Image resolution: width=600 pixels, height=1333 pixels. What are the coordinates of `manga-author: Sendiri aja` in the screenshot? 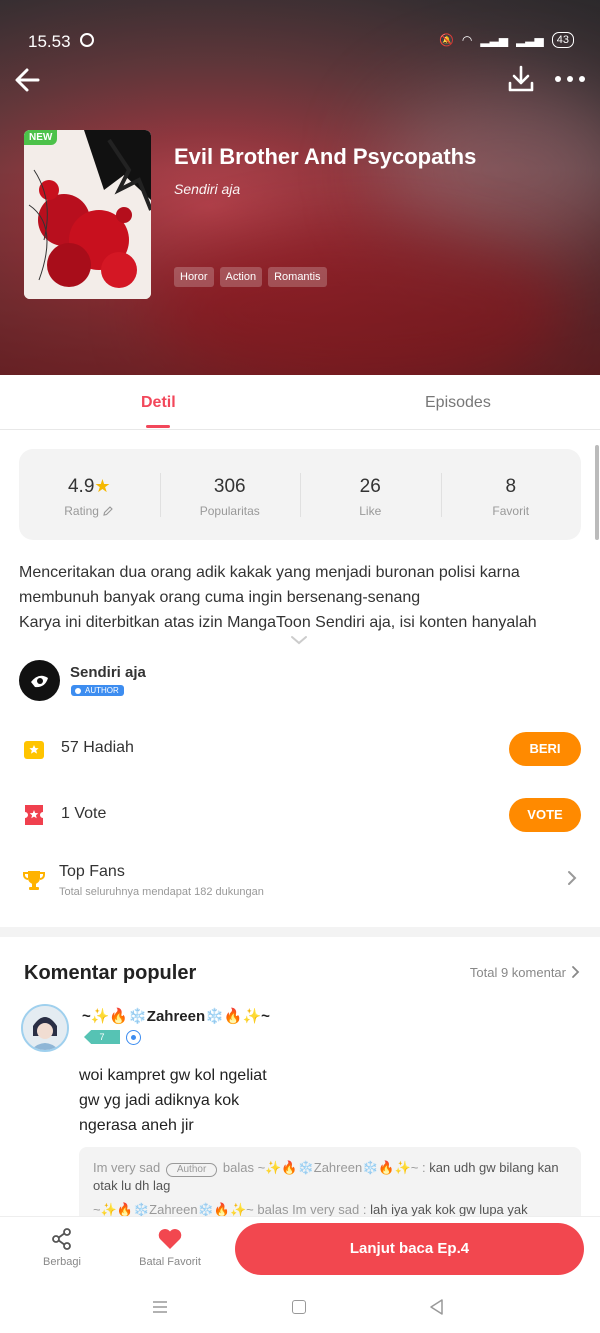 It's located at (207, 189).